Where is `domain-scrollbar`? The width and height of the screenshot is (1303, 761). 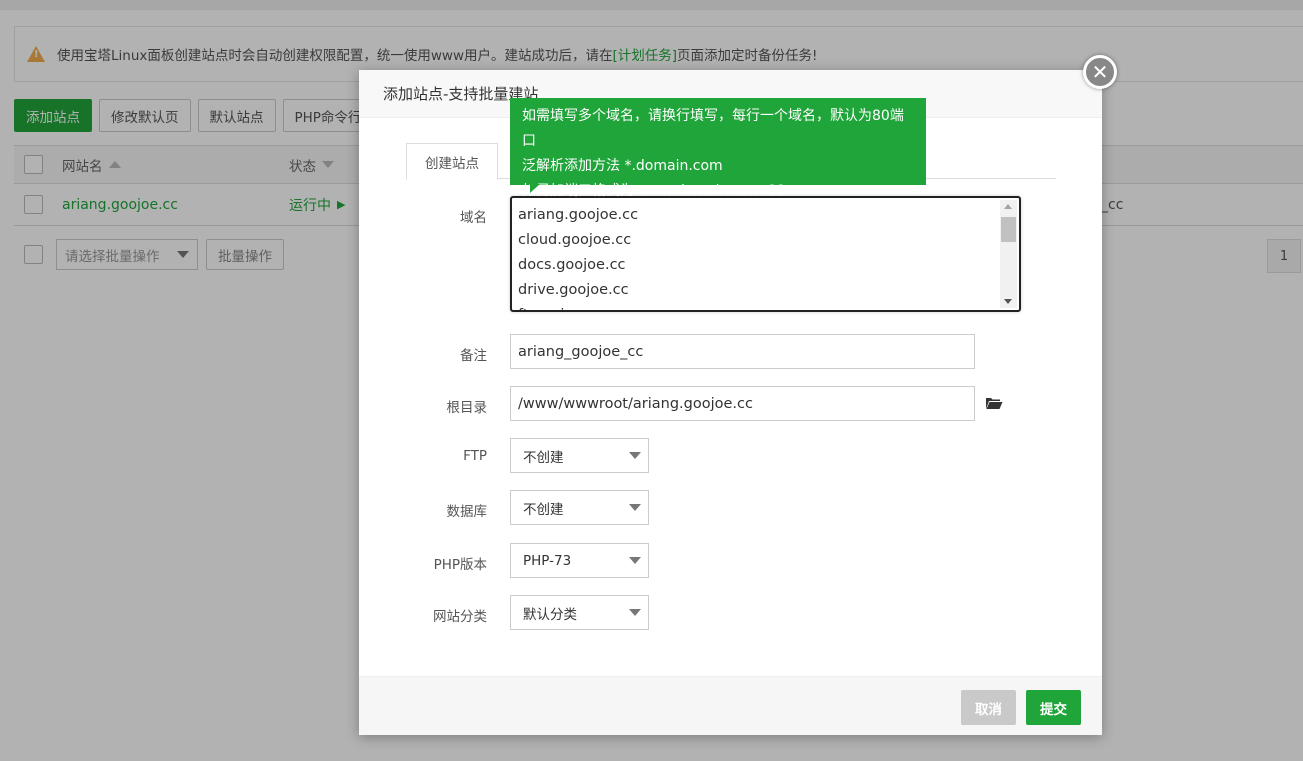
domain-scrollbar is located at coordinates (1008, 254).